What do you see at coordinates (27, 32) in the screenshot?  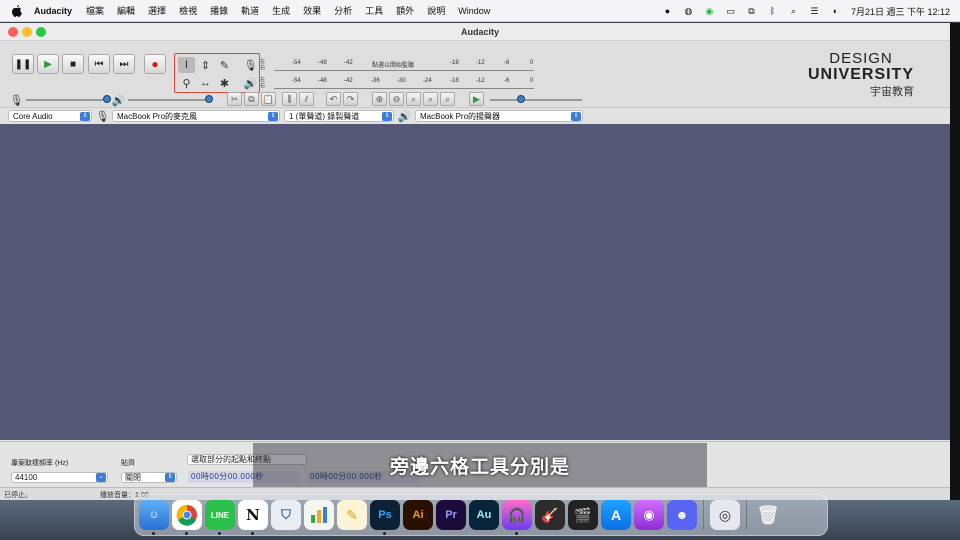 I see `minimize-window-button` at bounding box center [27, 32].